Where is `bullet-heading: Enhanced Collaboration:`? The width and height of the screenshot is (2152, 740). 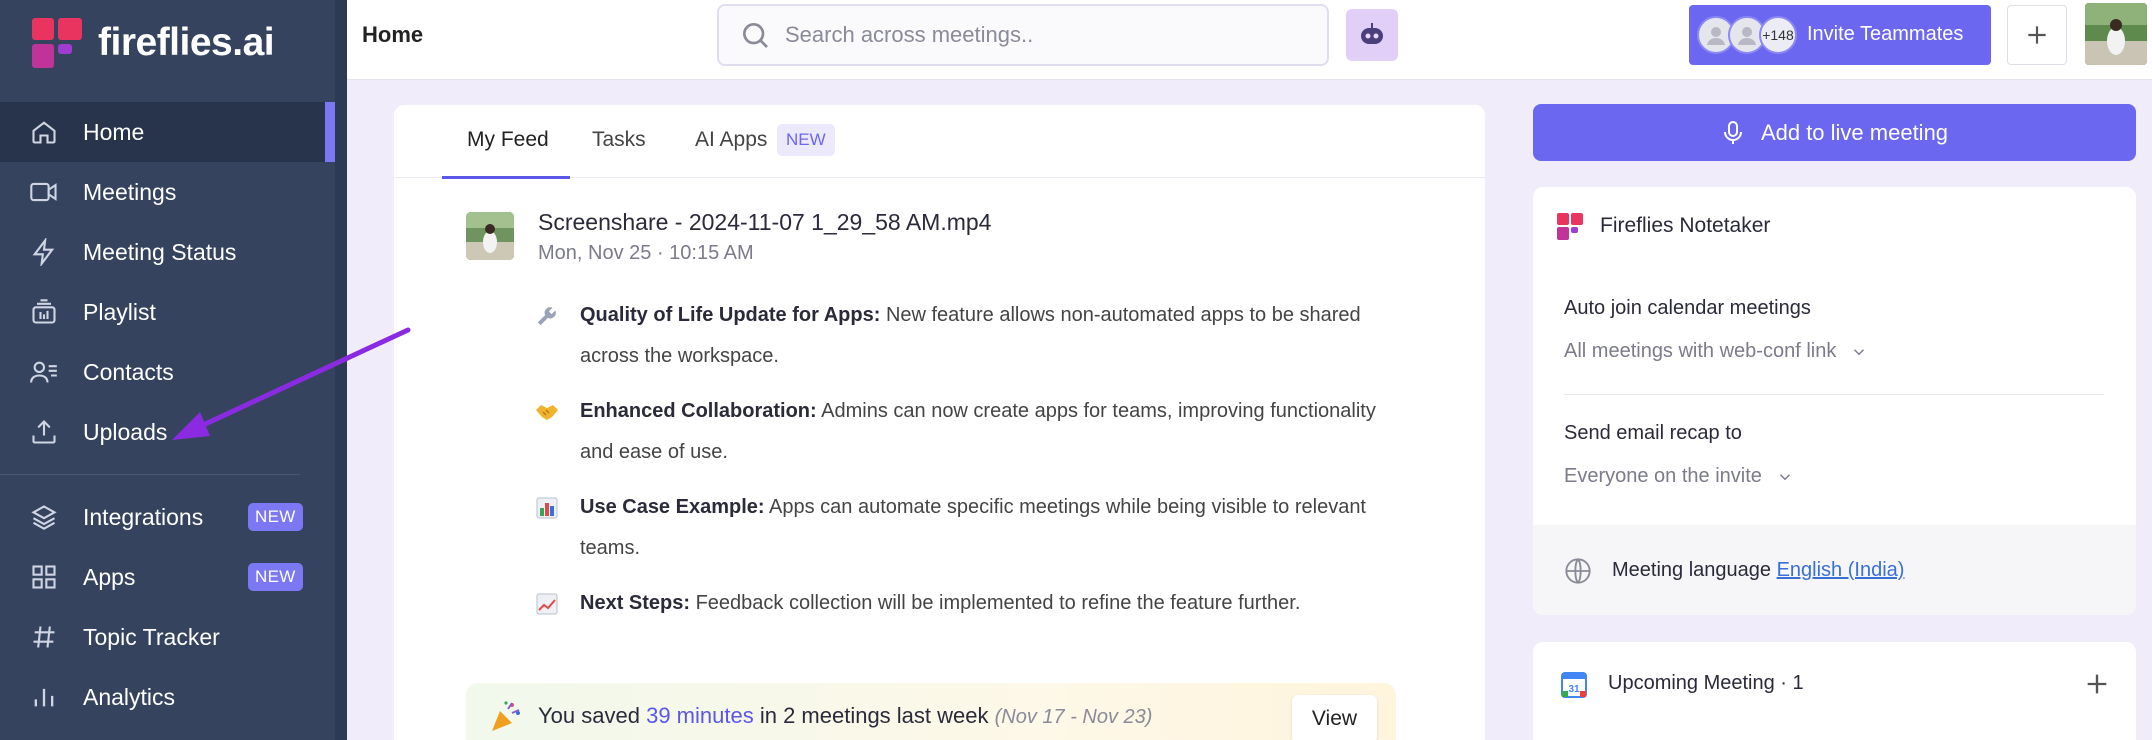 bullet-heading: Enhanced Collaboration: is located at coordinates (698, 411).